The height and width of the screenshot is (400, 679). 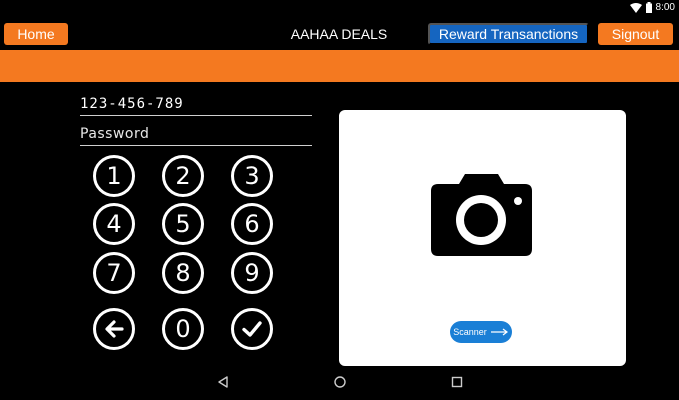 I want to click on status-bar: 8:00, so click(x=339, y=9).